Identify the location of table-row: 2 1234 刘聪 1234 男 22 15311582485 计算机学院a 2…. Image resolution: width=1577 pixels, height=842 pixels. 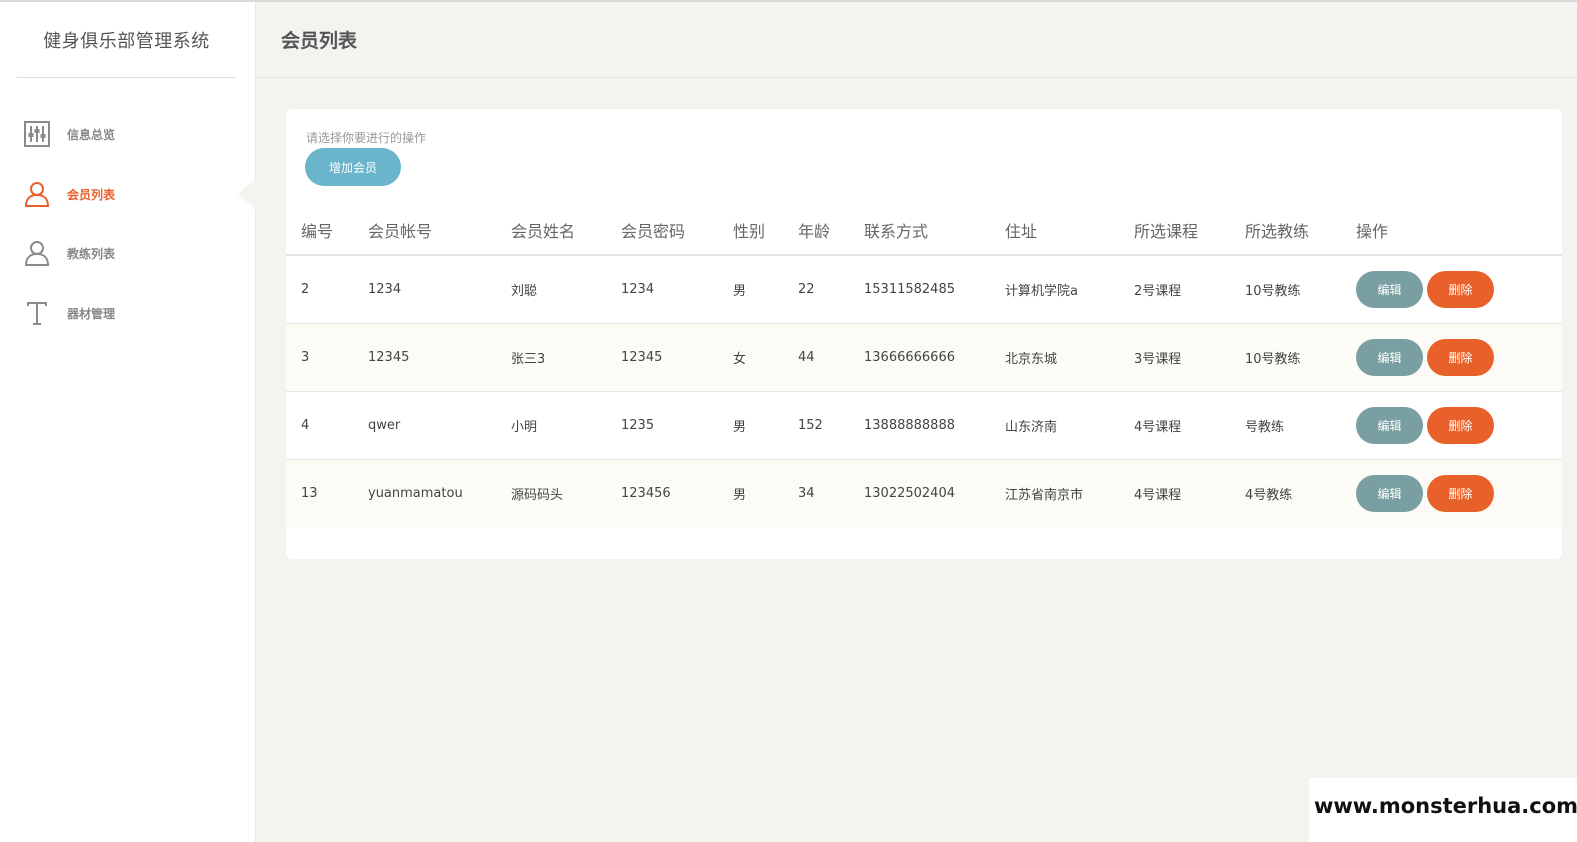
(924, 289).